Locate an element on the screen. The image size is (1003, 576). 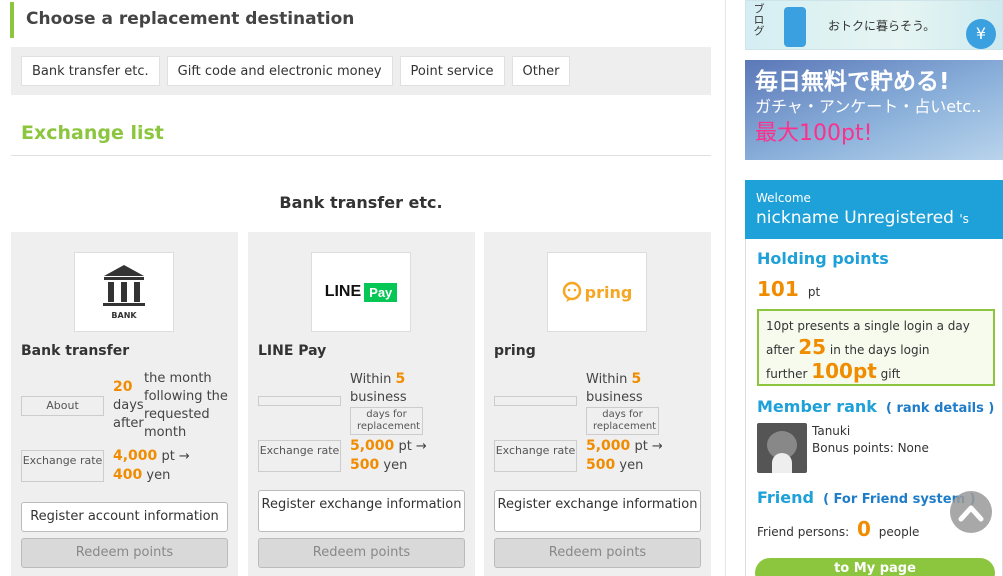
payout-time: Within 5 business days for replacement is located at coordinates (386, 402).